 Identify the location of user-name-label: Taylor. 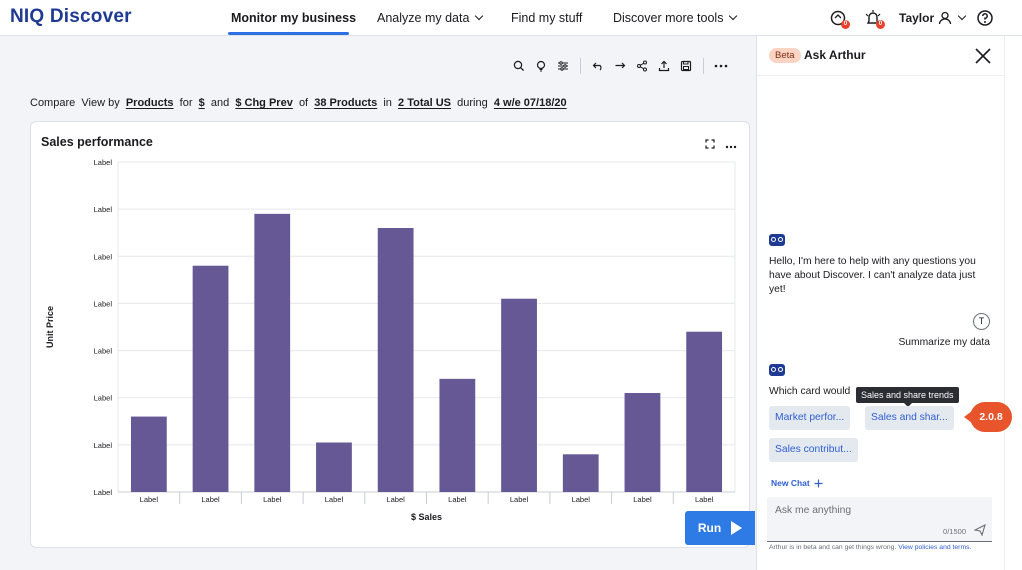
(917, 18).